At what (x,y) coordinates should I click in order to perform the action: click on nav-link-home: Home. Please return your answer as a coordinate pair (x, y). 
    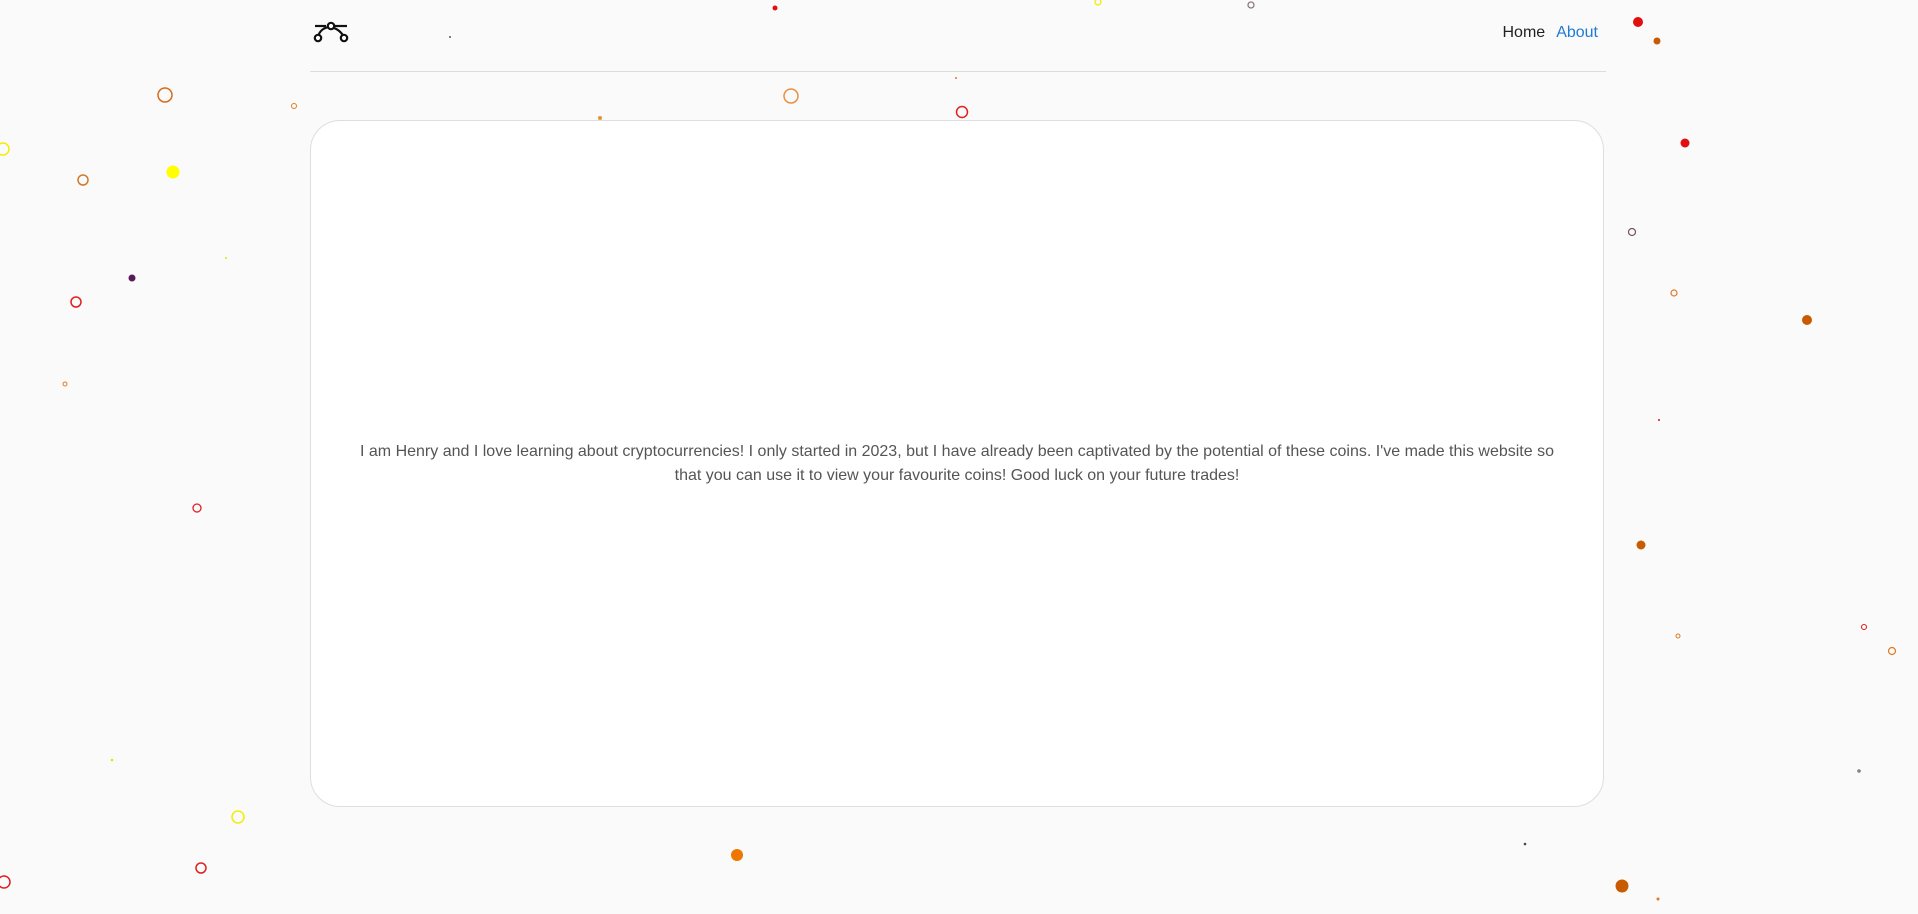
    Looking at the image, I should click on (1524, 33).